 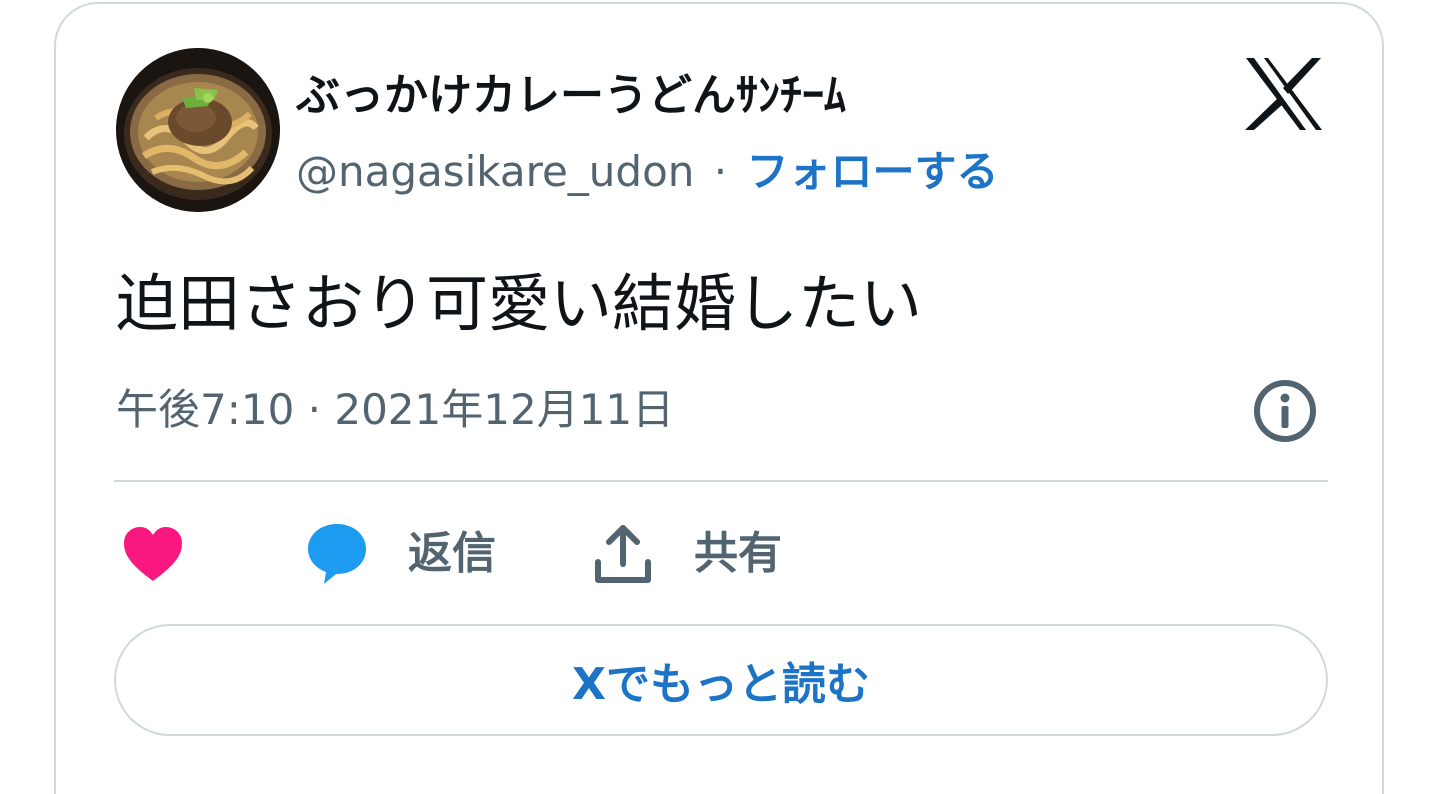 I want to click on share-label: 共有, so click(x=738, y=553).